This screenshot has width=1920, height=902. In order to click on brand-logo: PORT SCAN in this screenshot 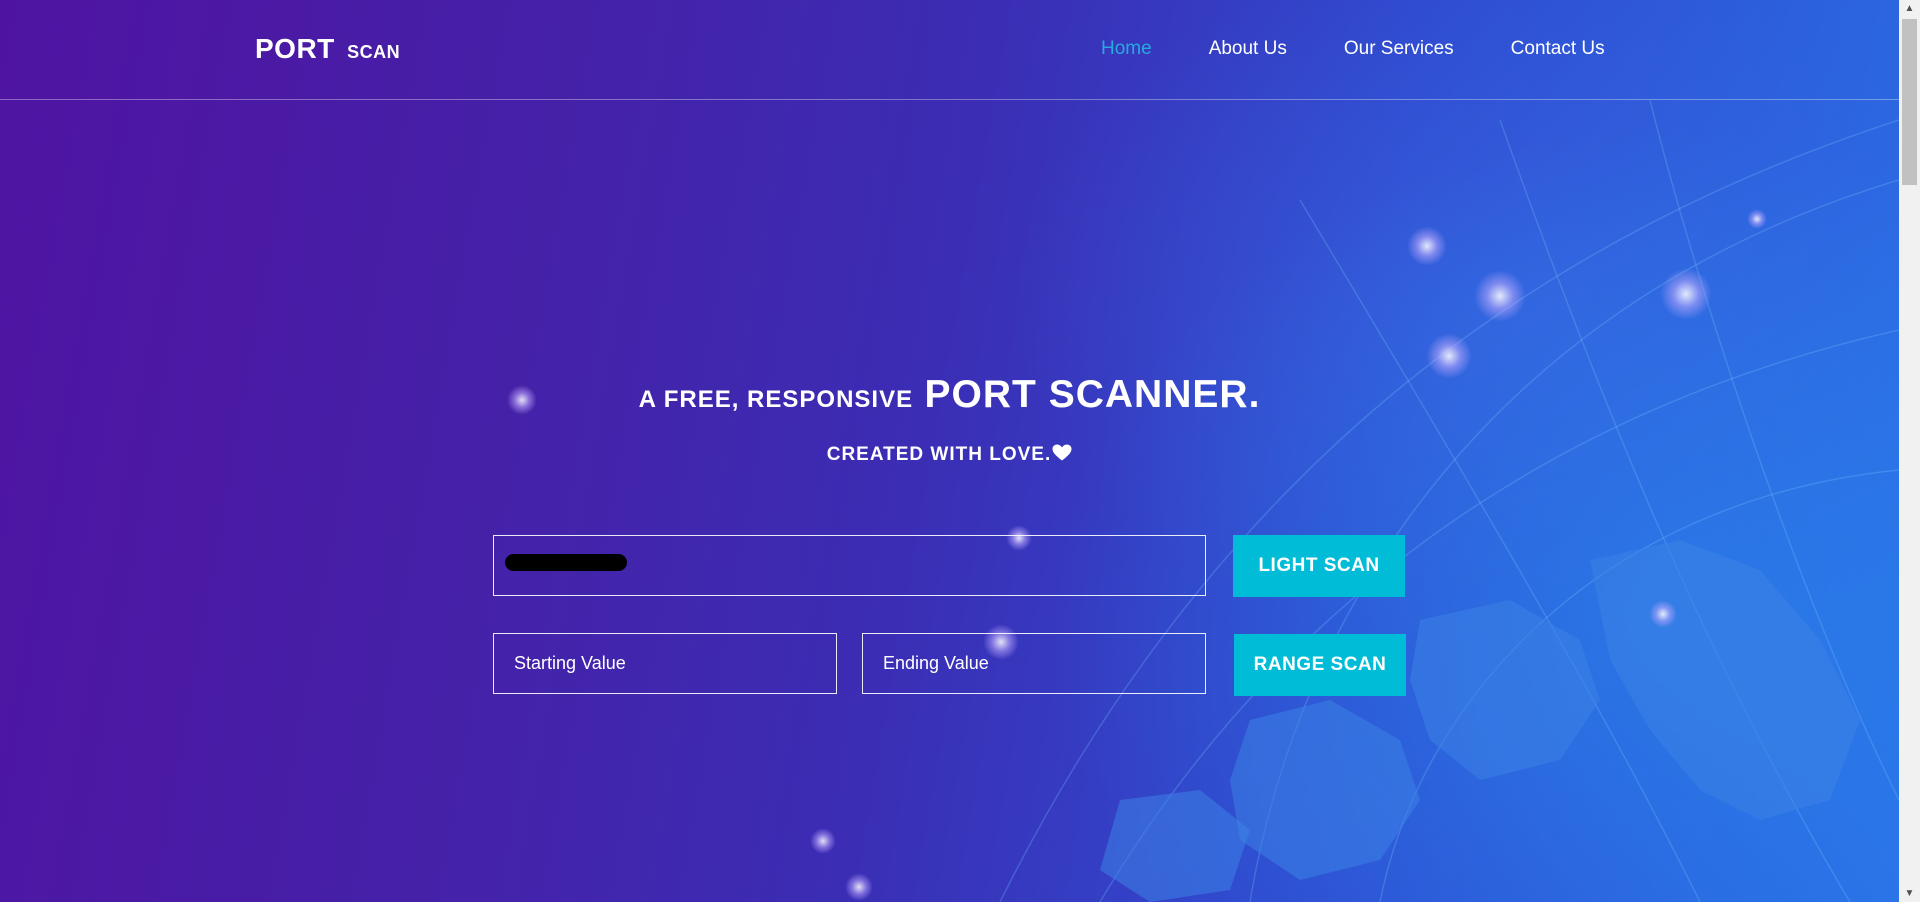, I will do `click(327, 49)`.